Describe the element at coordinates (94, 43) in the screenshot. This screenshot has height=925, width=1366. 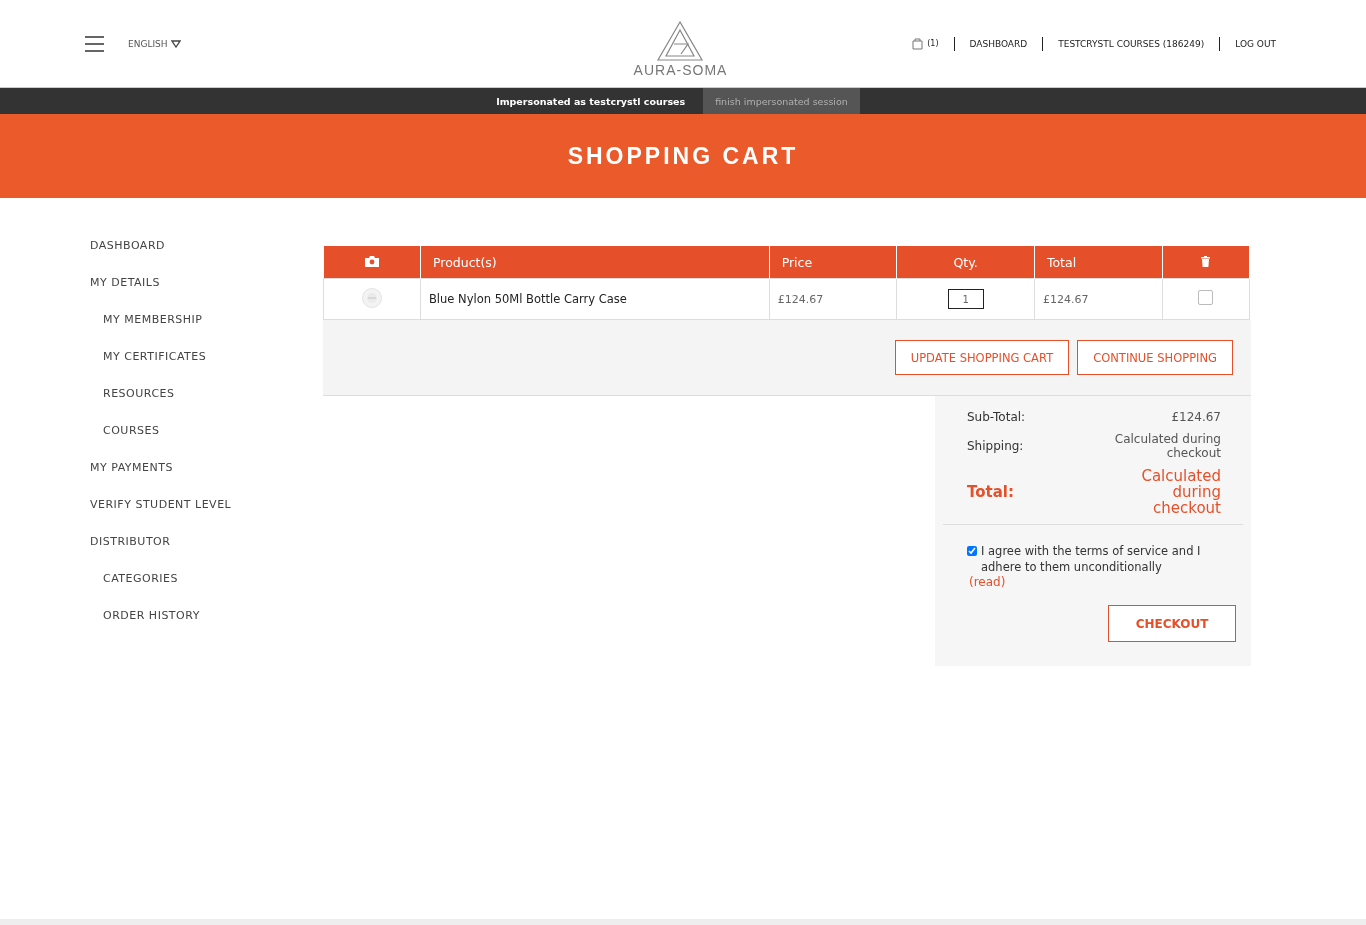
I see `menu-icon` at that location.